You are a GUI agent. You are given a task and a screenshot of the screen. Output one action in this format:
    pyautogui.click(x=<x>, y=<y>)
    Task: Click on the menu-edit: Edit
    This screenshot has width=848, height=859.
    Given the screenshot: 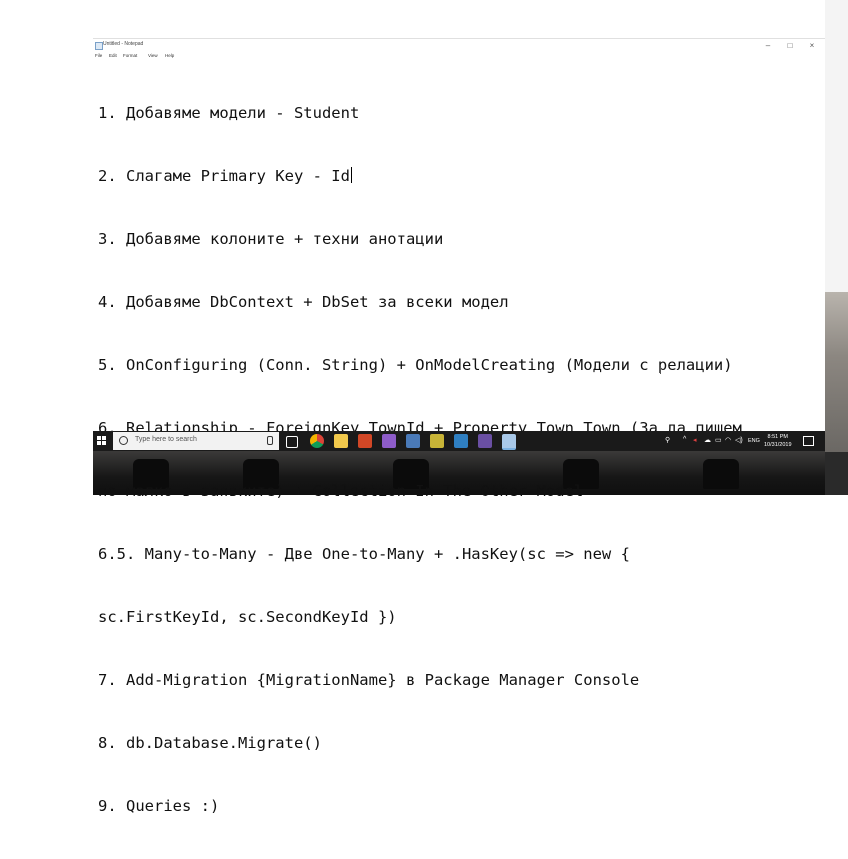 What is the action you would take?
    pyautogui.click(x=113, y=55)
    